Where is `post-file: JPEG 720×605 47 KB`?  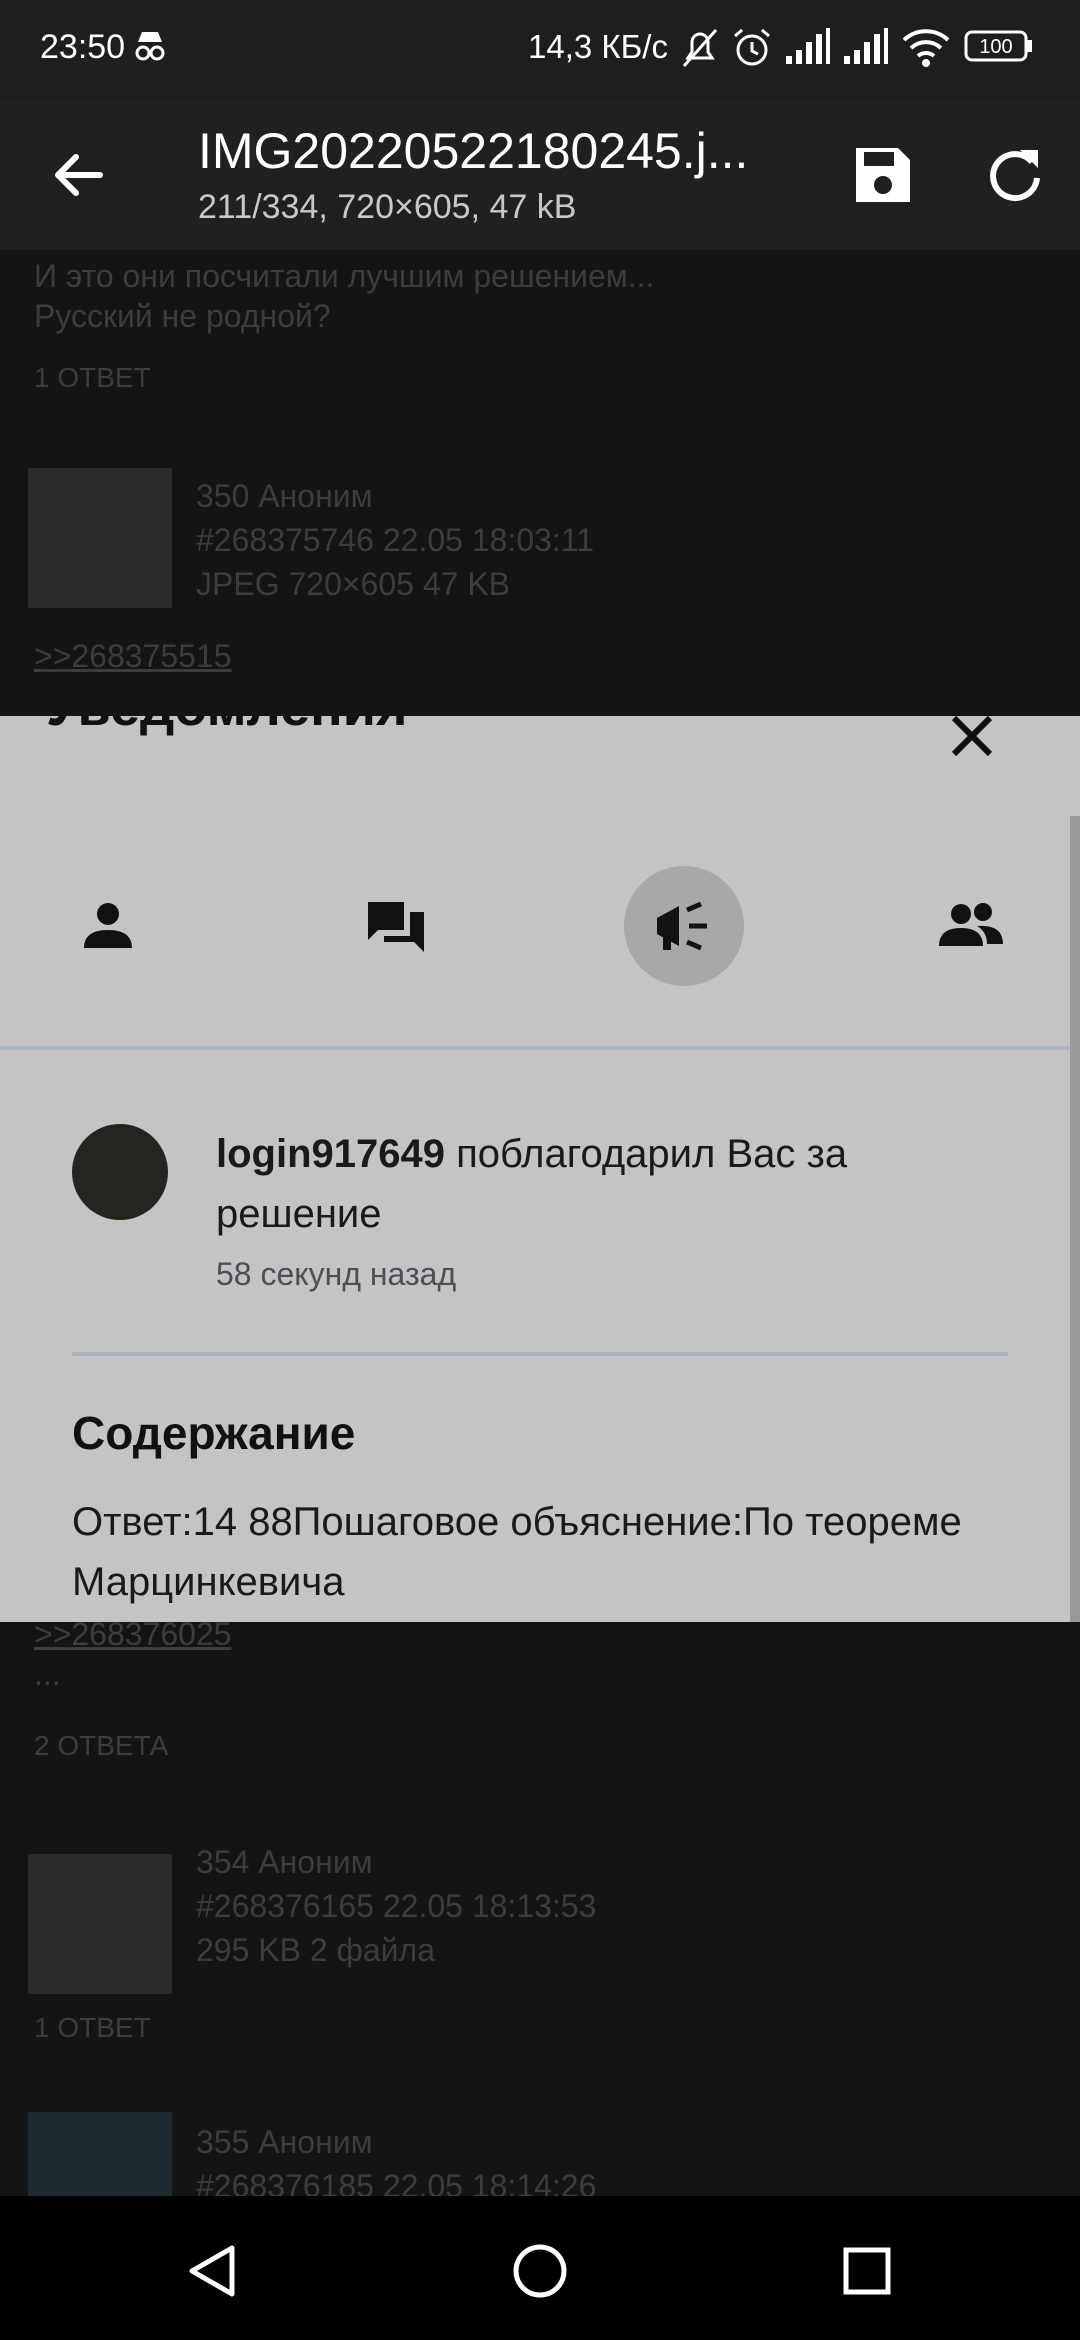 post-file: JPEG 720×605 47 KB is located at coordinates (353, 584).